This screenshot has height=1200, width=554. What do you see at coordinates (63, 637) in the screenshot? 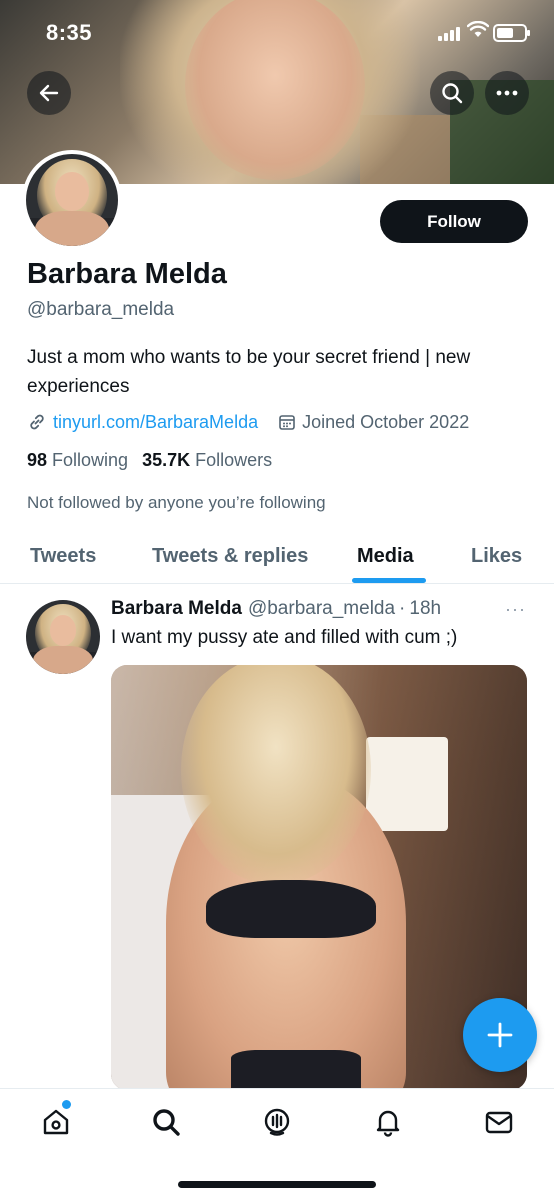
I see `tweet-avatar` at bounding box center [63, 637].